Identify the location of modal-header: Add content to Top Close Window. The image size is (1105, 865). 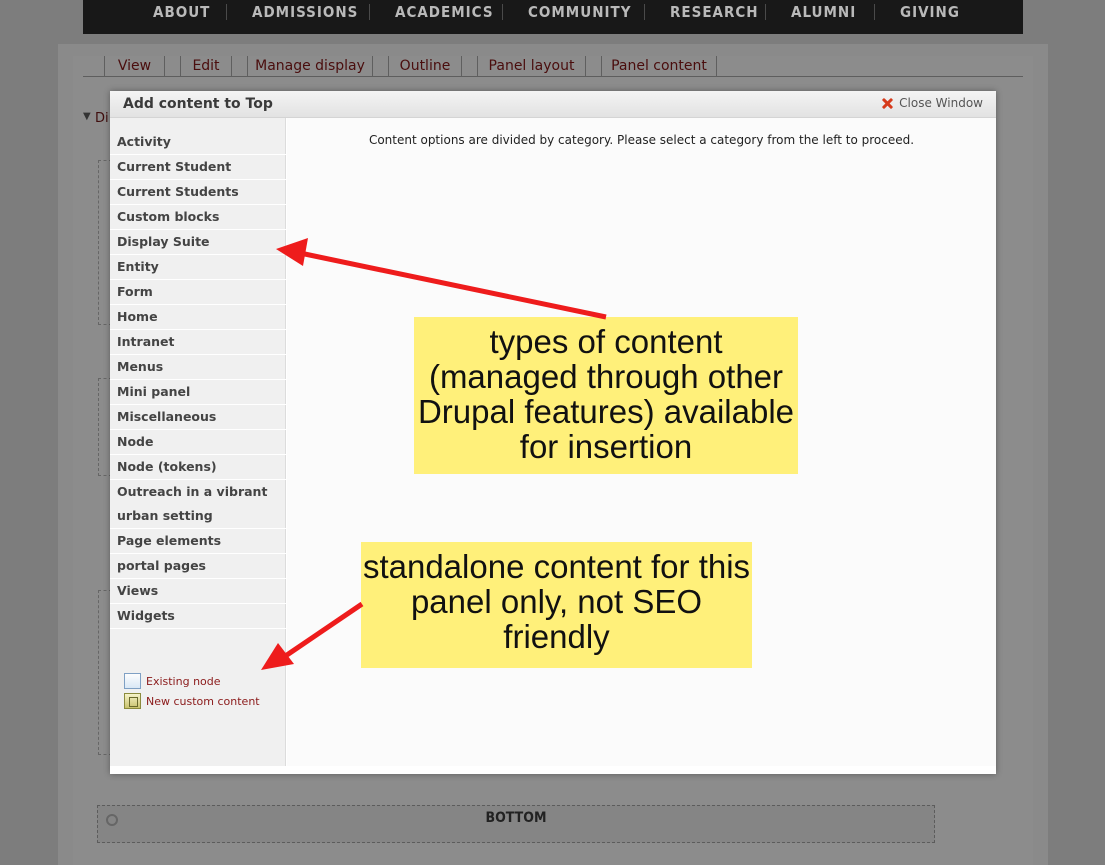
(553, 104).